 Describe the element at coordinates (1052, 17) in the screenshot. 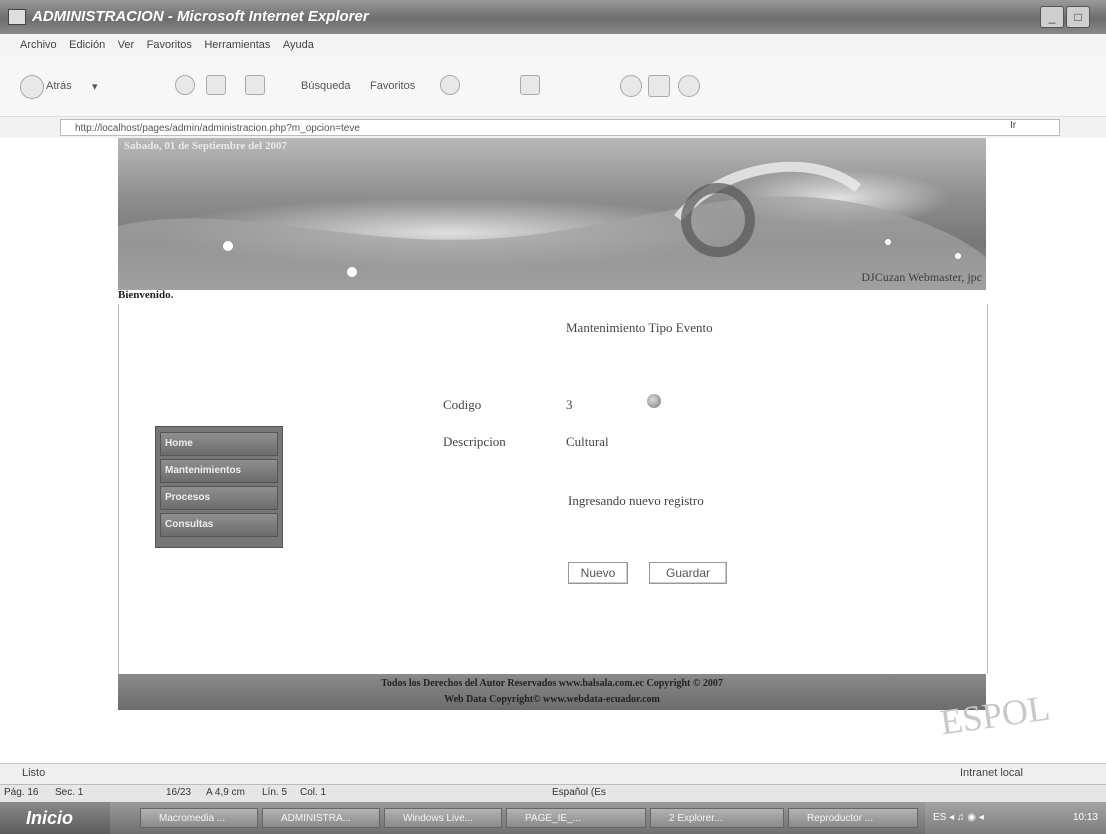

I see `minimize-button: _` at that location.